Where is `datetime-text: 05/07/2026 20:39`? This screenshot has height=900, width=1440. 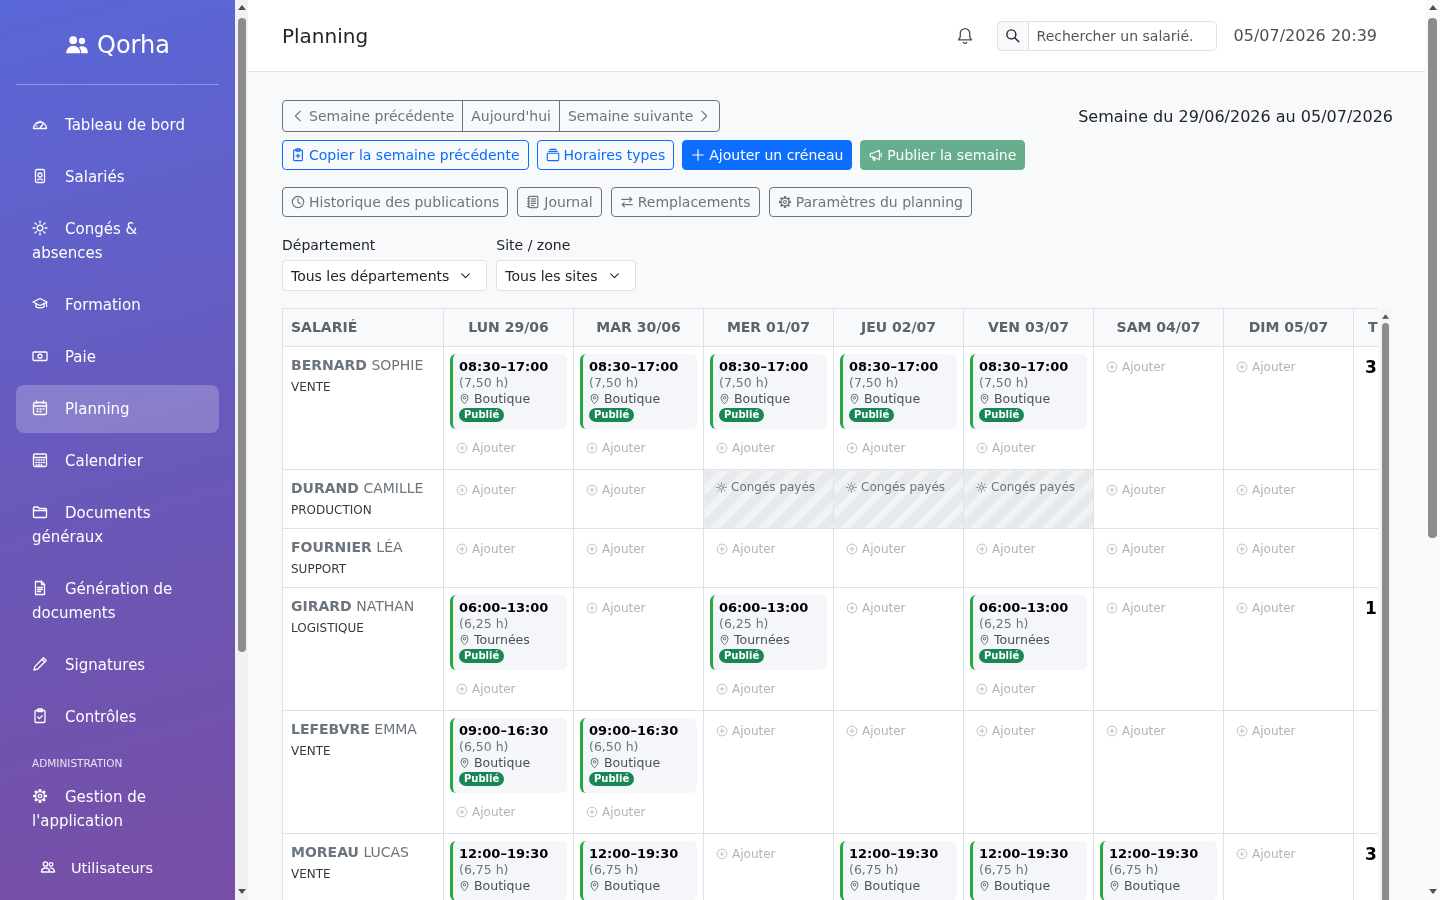
datetime-text: 05/07/2026 20:39 is located at coordinates (1305, 35).